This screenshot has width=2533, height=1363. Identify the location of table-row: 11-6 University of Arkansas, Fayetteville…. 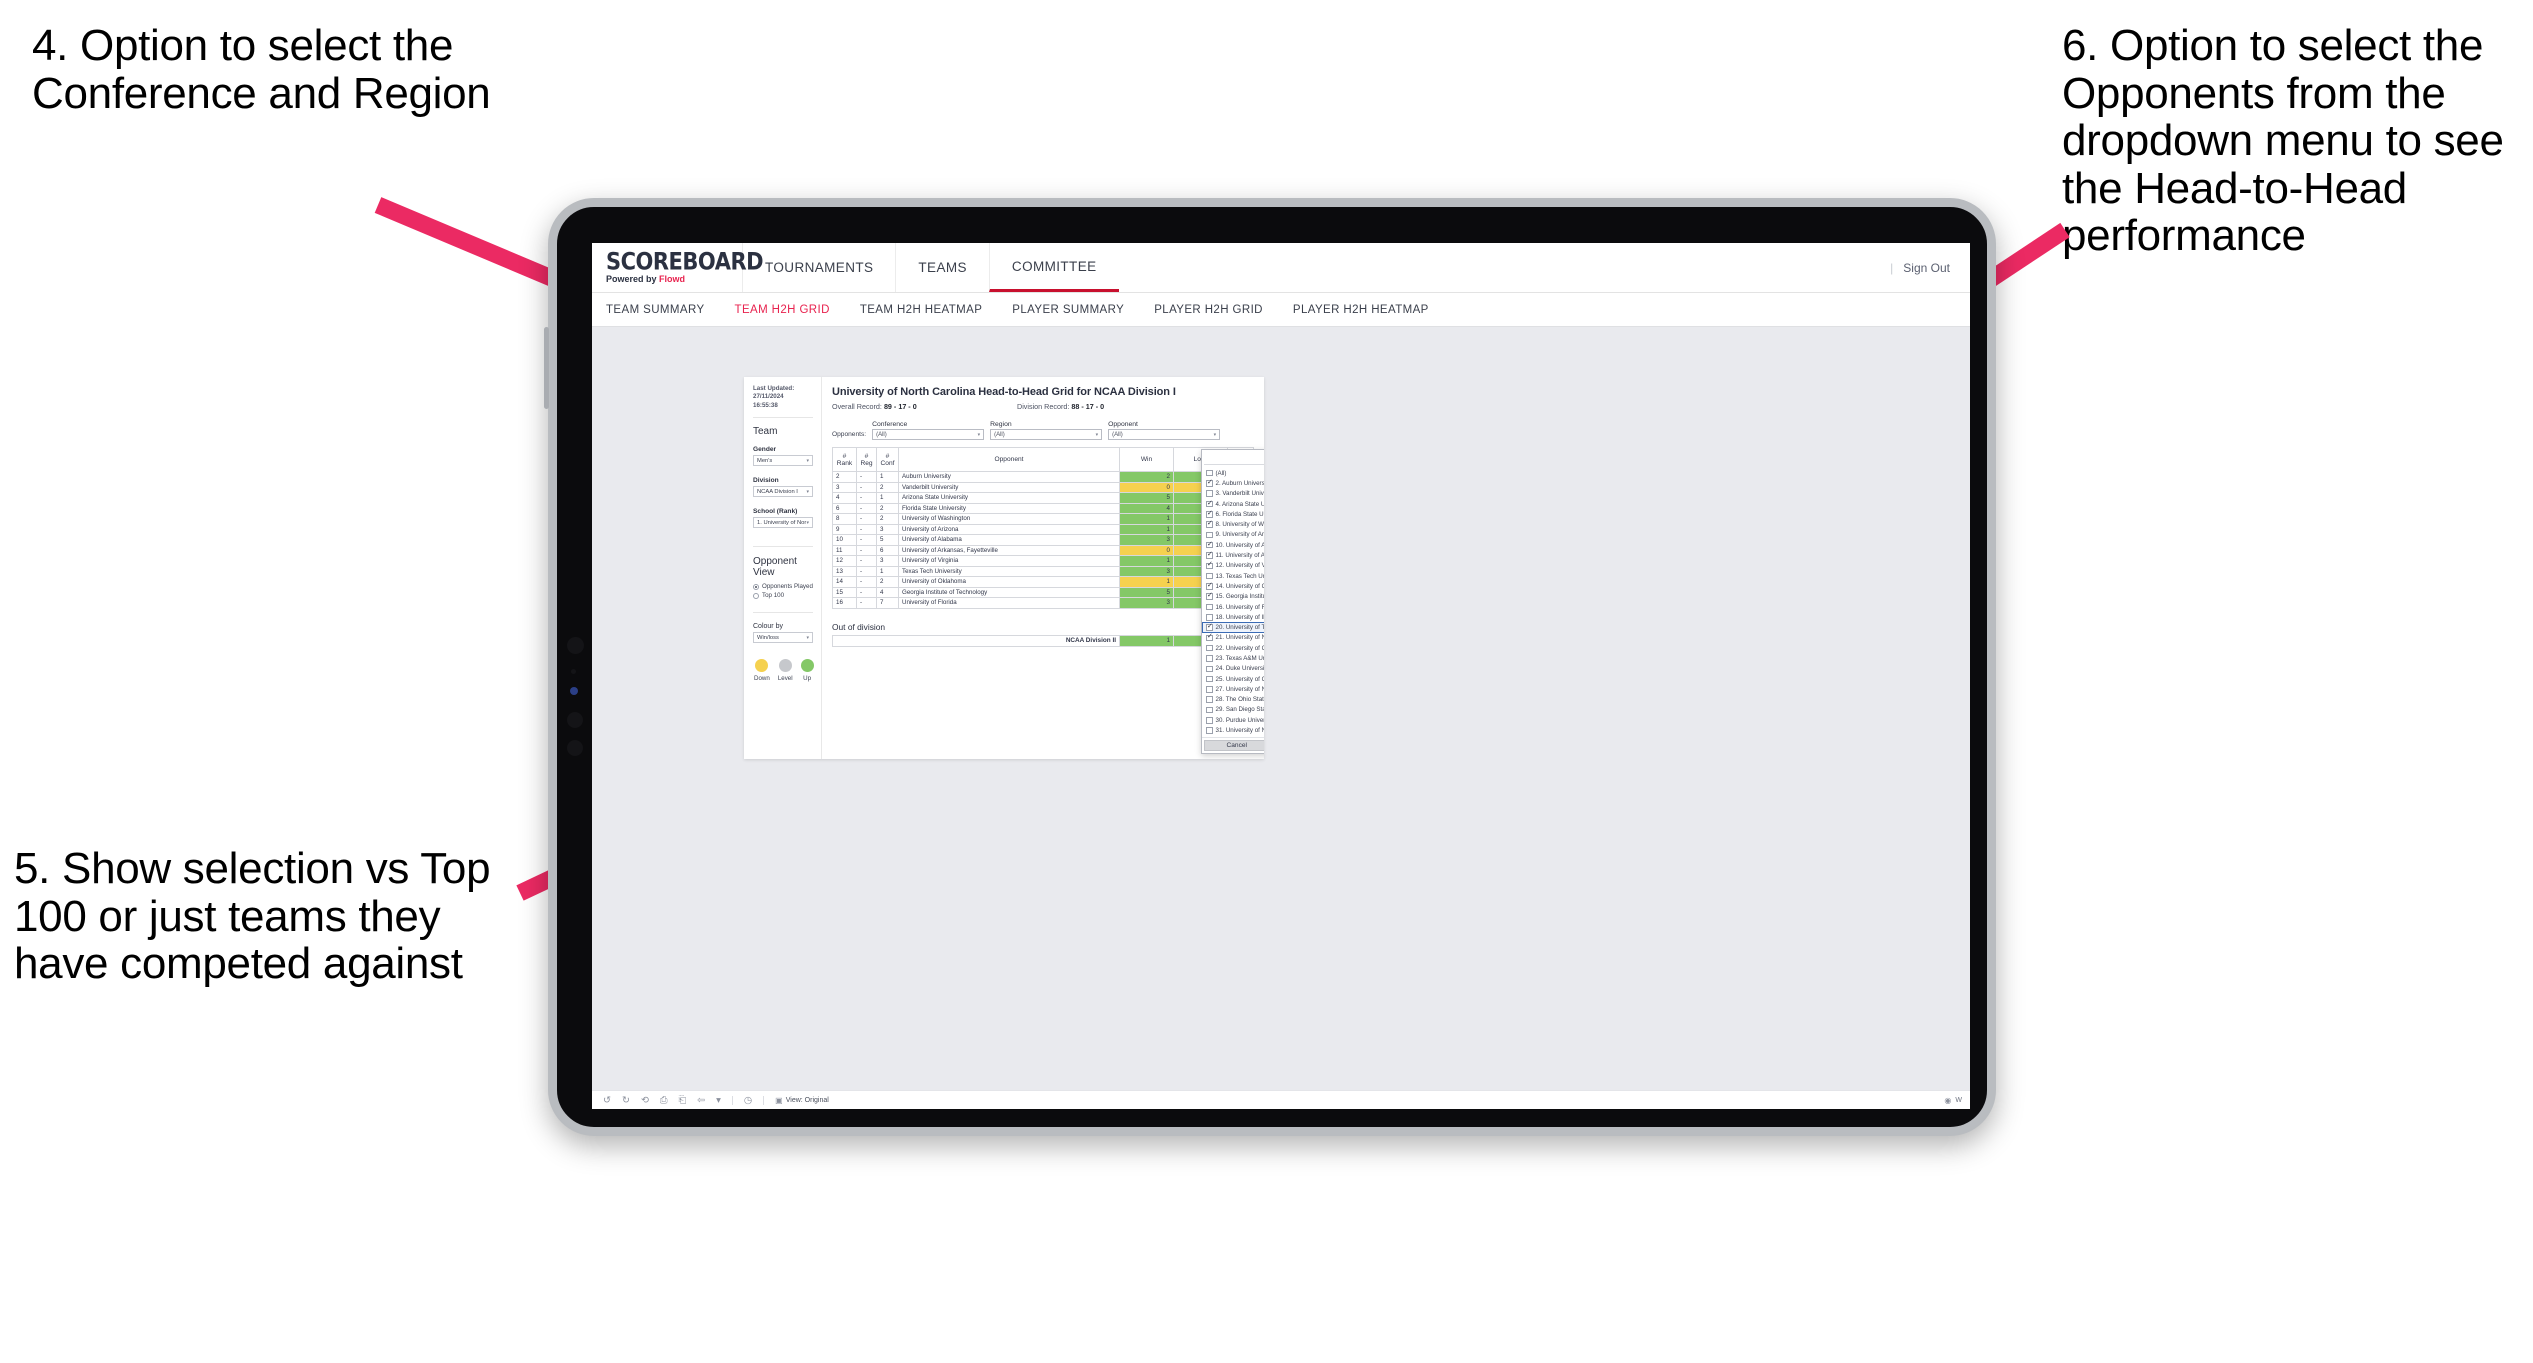
(1043, 550).